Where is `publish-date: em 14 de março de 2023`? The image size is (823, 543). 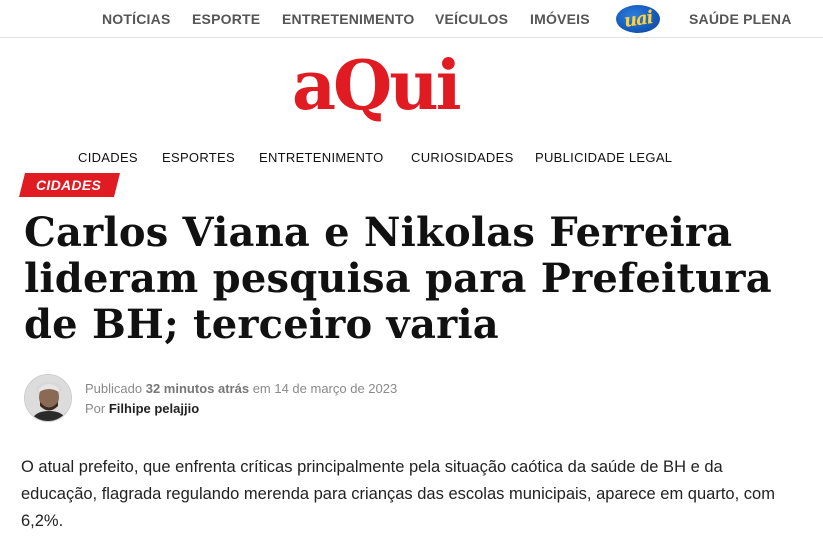
publish-date: em 14 de março de 2023 is located at coordinates (325, 388).